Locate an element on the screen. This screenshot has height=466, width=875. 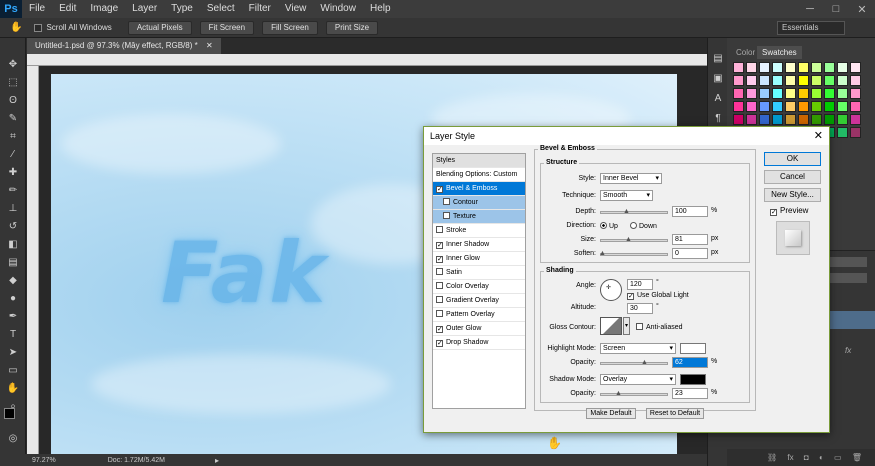
cancel-button: Cancel is located at coordinates (792, 177).